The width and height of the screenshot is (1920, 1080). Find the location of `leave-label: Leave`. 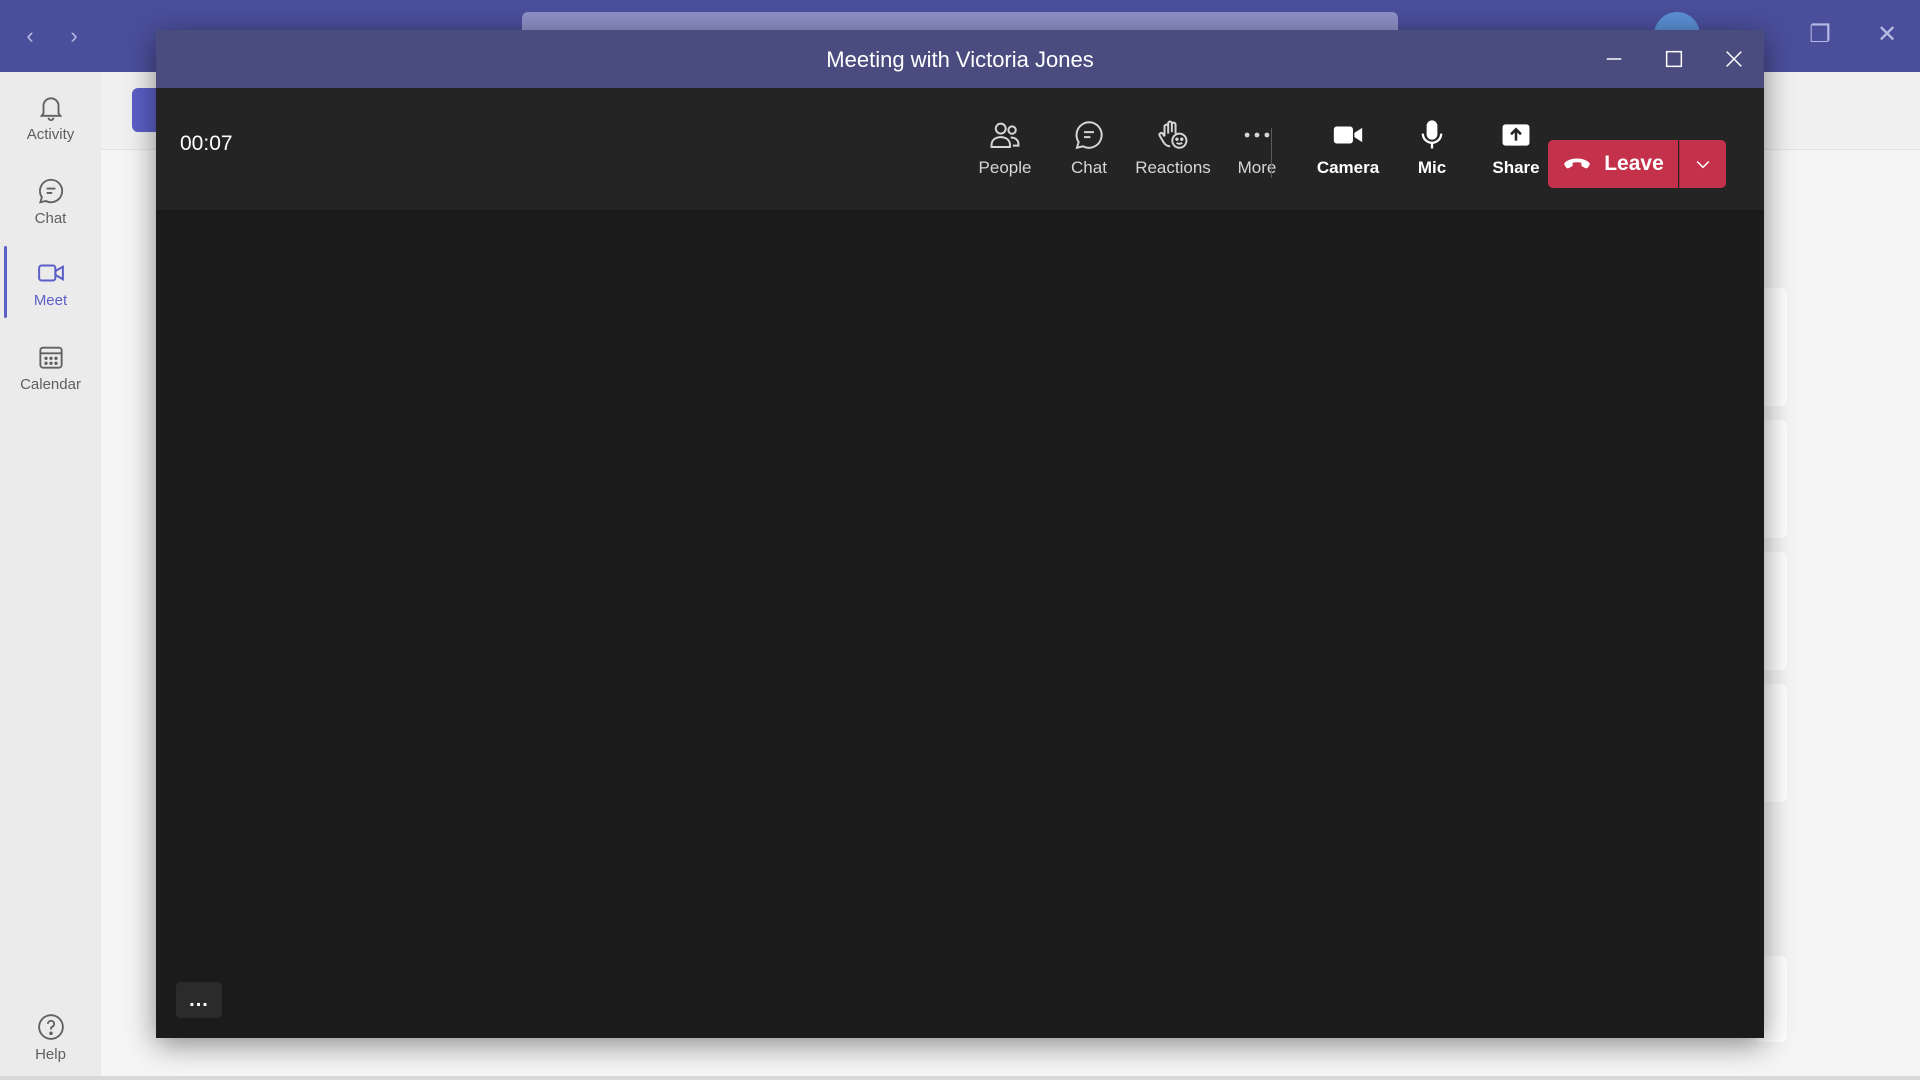

leave-label: Leave is located at coordinates (1634, 163).